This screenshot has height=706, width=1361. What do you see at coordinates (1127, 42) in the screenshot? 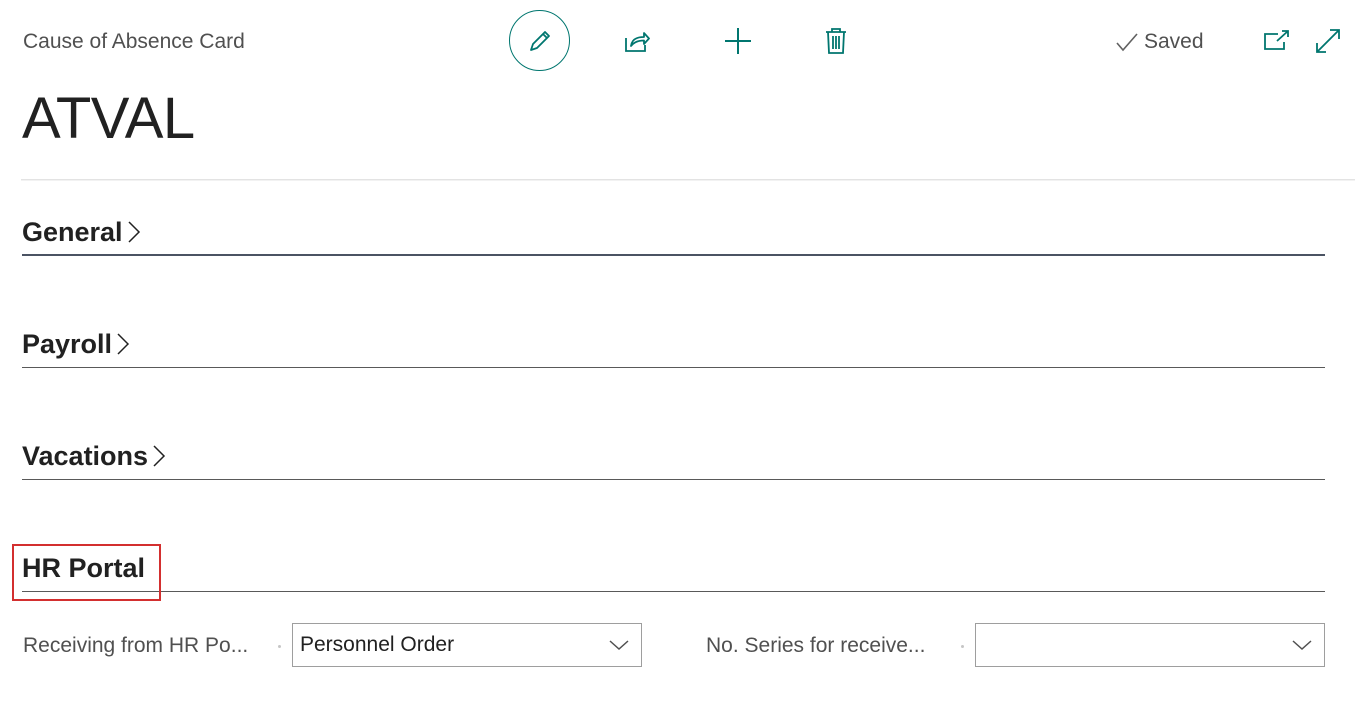
I see `checkmark-icon` at bounding box center [1127, 42].